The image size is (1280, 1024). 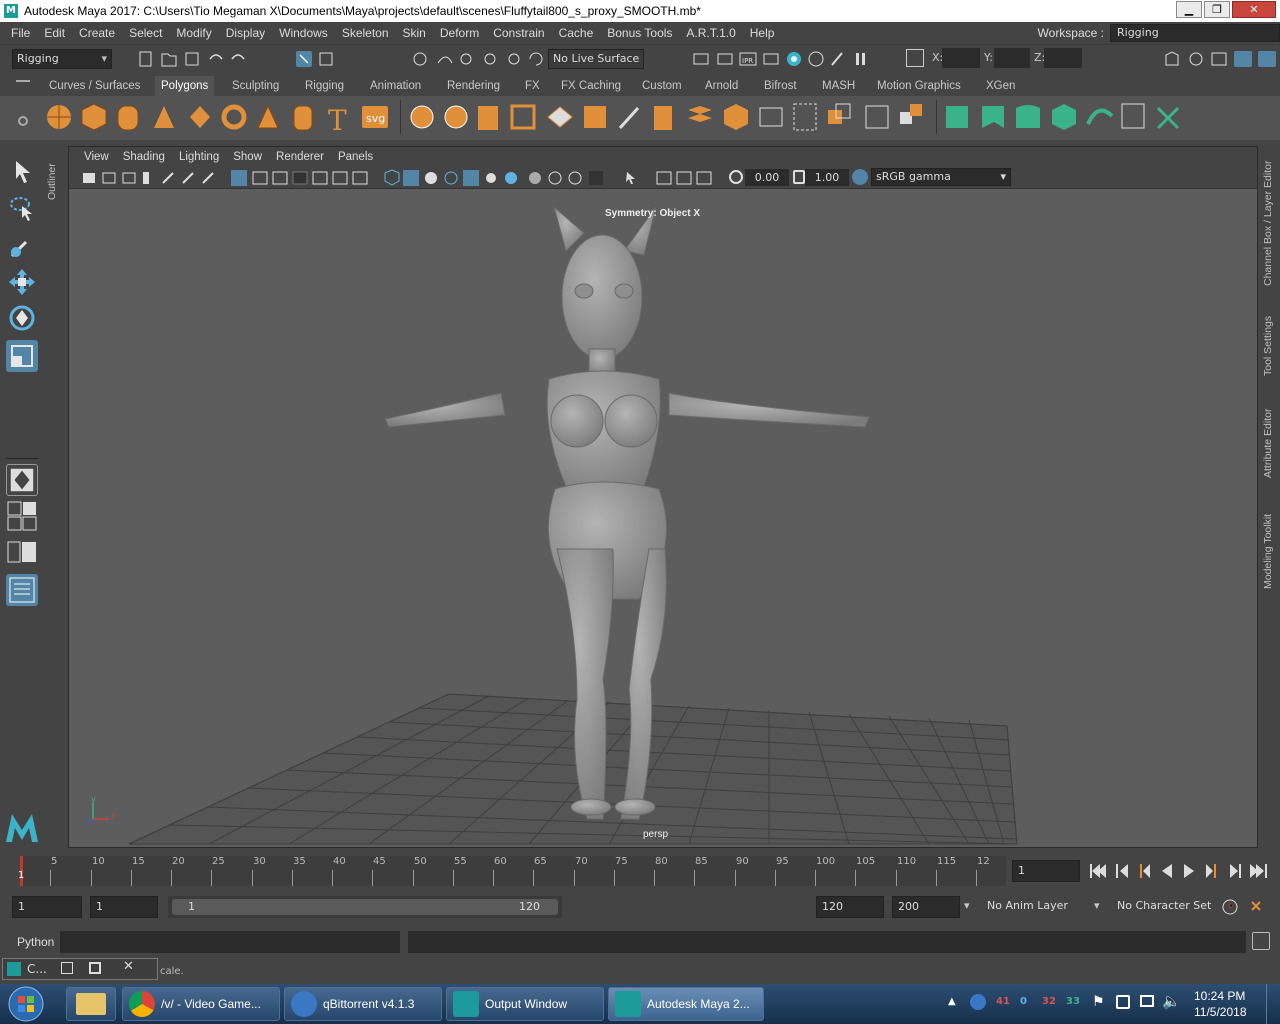 I want to click on tab-curves-surfaces: Curves / Surfaces, so click(x=94, y=86).